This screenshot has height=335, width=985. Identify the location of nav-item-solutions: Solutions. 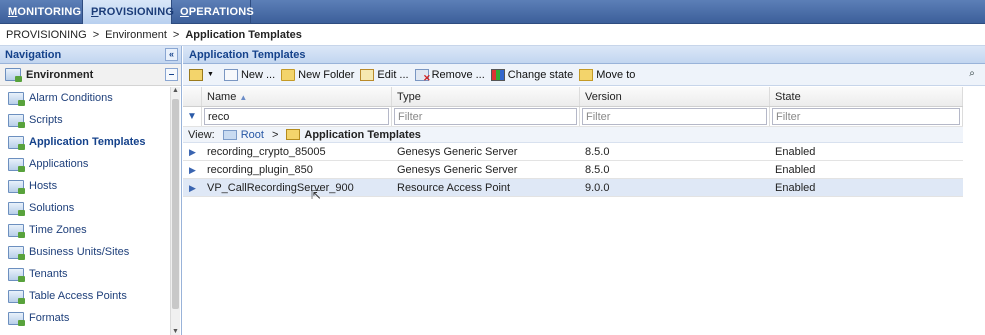
(85, 208).